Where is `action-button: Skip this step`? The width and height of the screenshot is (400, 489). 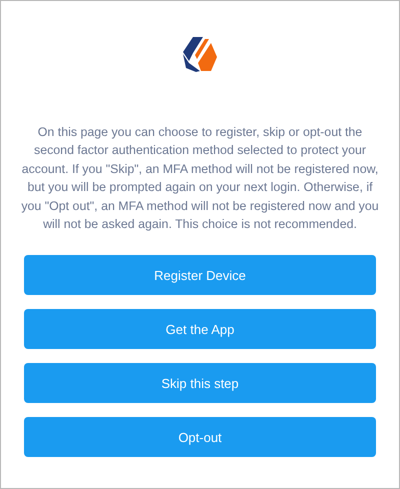 action-button: Skip this step is located at coordinates (200, 383).